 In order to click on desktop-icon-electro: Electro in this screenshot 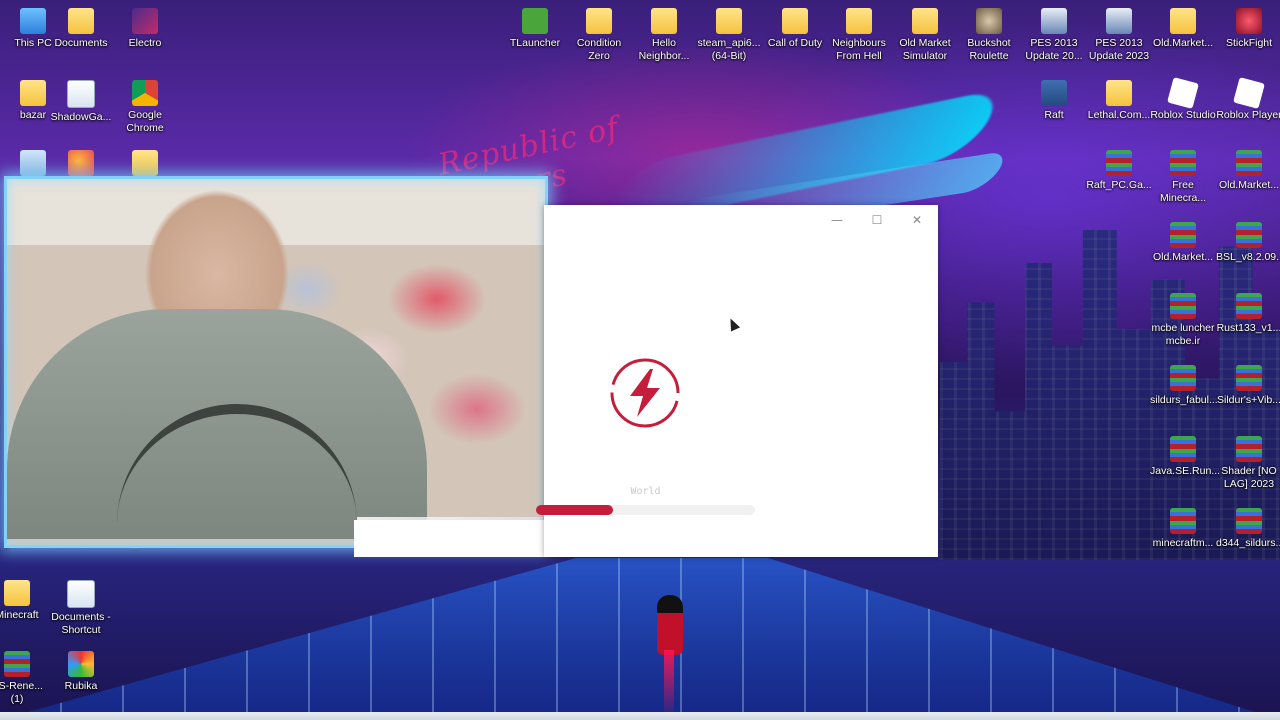, I will do `click(145, 29)`.